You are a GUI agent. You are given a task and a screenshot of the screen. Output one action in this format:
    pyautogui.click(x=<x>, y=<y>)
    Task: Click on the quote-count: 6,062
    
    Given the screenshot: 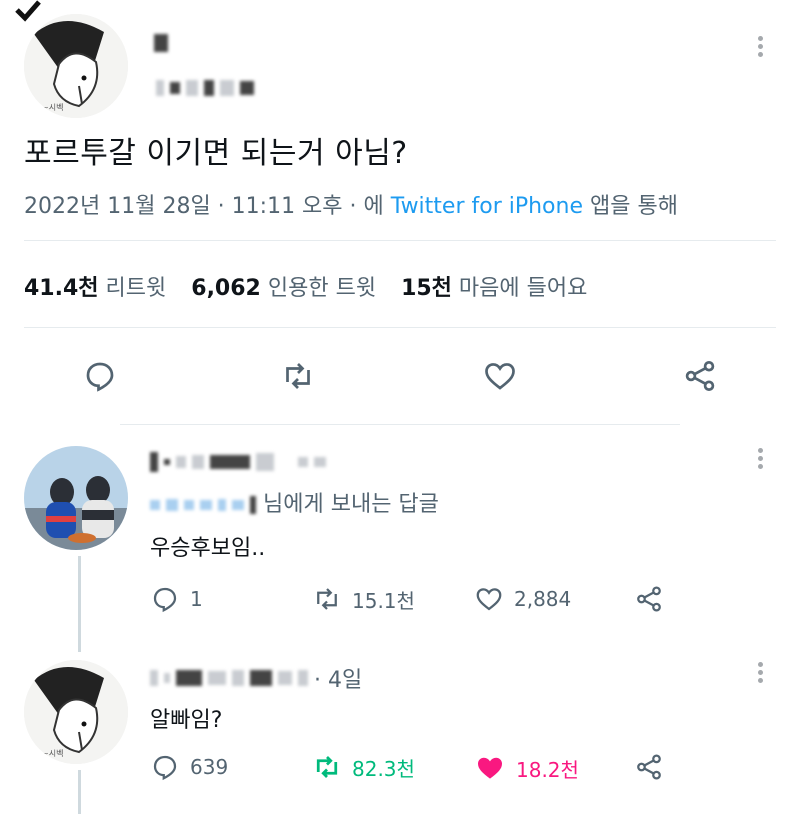 What is the action you would take?
    pyautogui.click(x=226, y=288)
    